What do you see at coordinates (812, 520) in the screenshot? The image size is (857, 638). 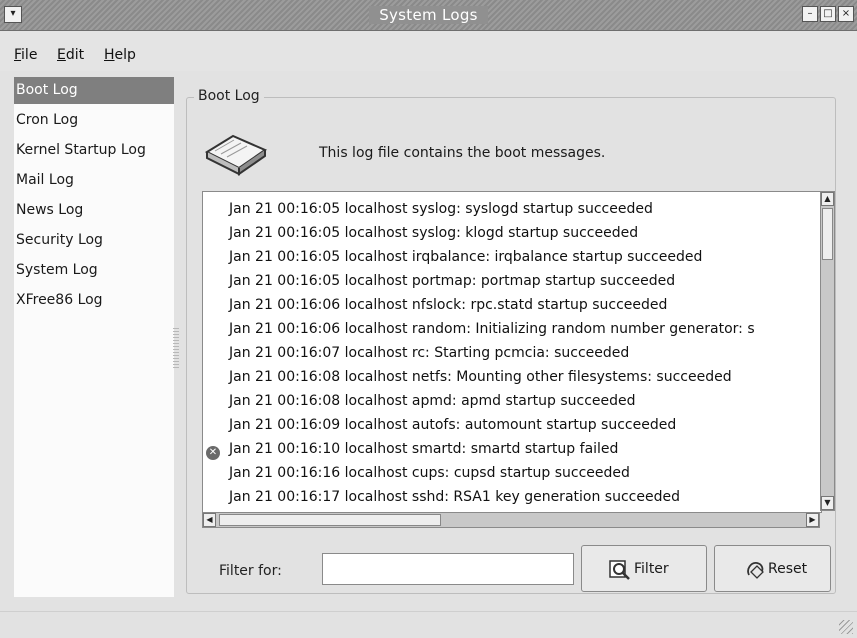 I see `scroll-right-button: ▶` at bounding box center [812, 520].